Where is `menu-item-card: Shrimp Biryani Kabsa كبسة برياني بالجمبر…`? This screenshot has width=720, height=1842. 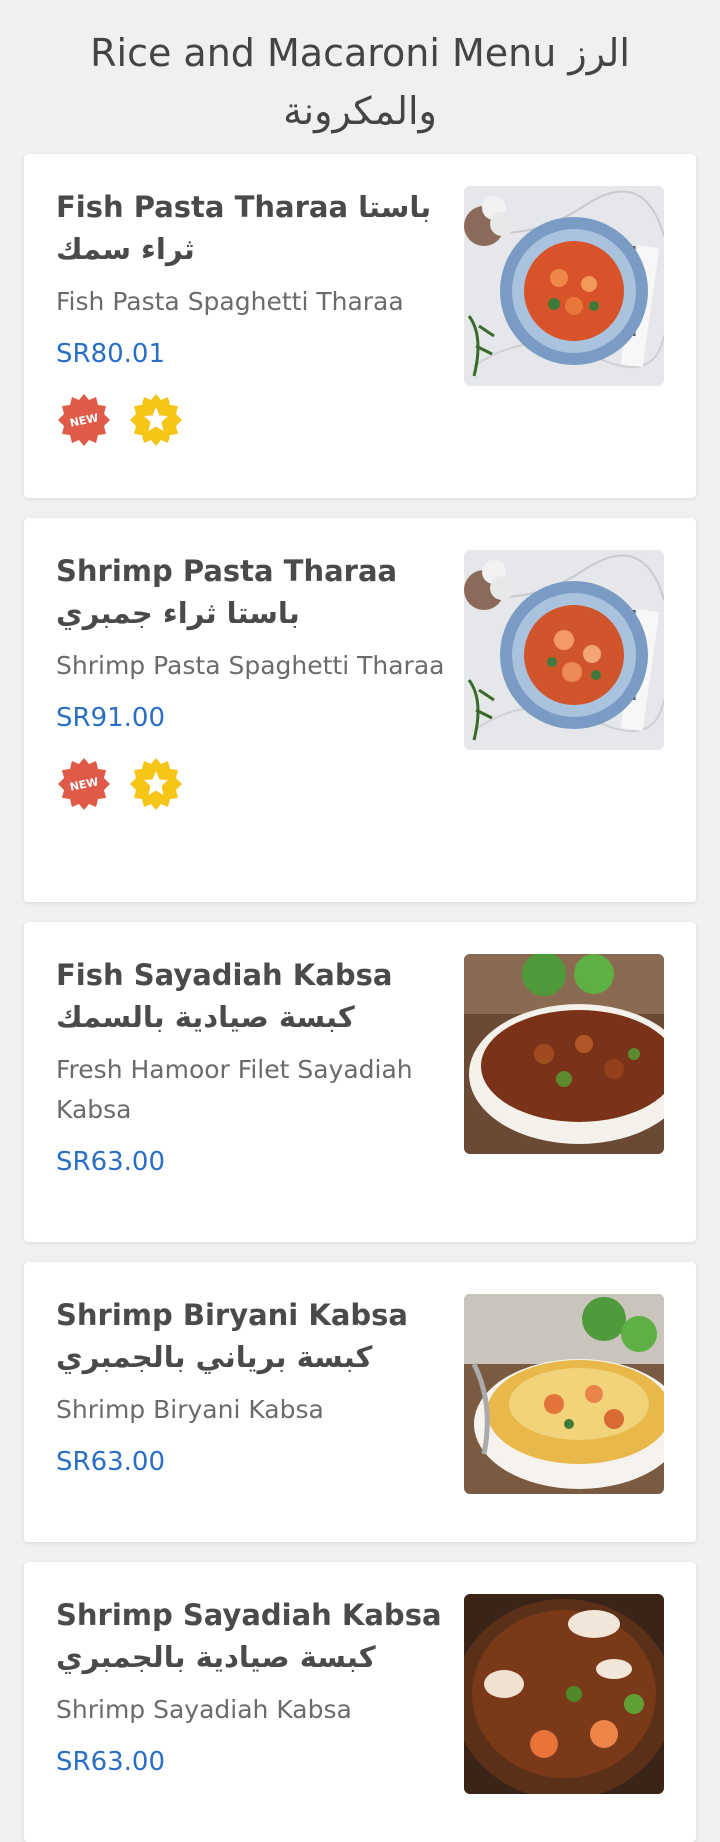 menu-item-card: Shrimp Biryani Kabsa كبسة برياني بالجمبر… is located at coordinates (360, 1402).